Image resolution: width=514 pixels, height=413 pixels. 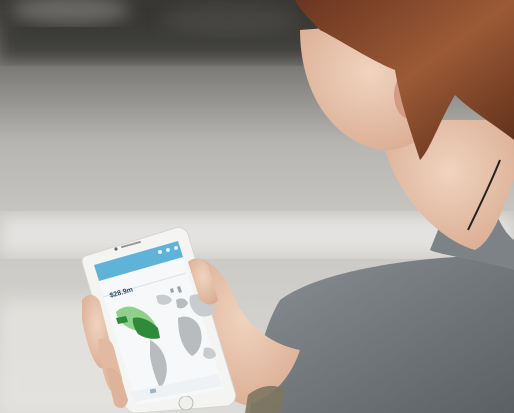 I want to click on menu-icon, so click(x=176, y=248).